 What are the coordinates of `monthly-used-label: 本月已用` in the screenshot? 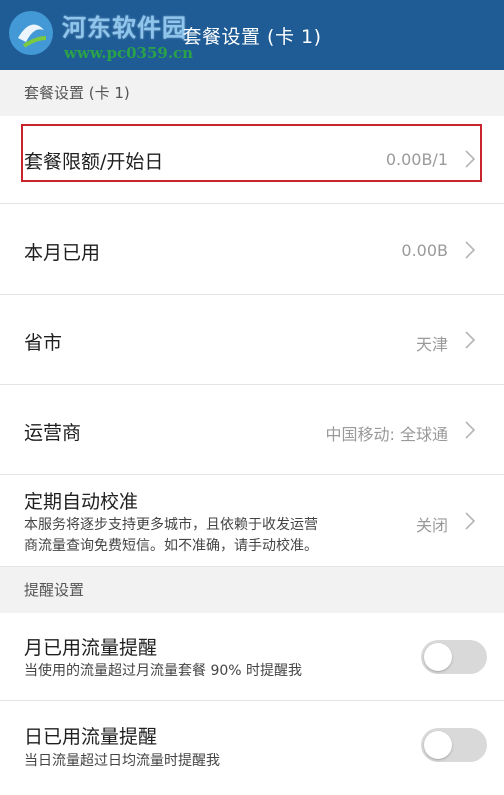 It's located at (62, 253).